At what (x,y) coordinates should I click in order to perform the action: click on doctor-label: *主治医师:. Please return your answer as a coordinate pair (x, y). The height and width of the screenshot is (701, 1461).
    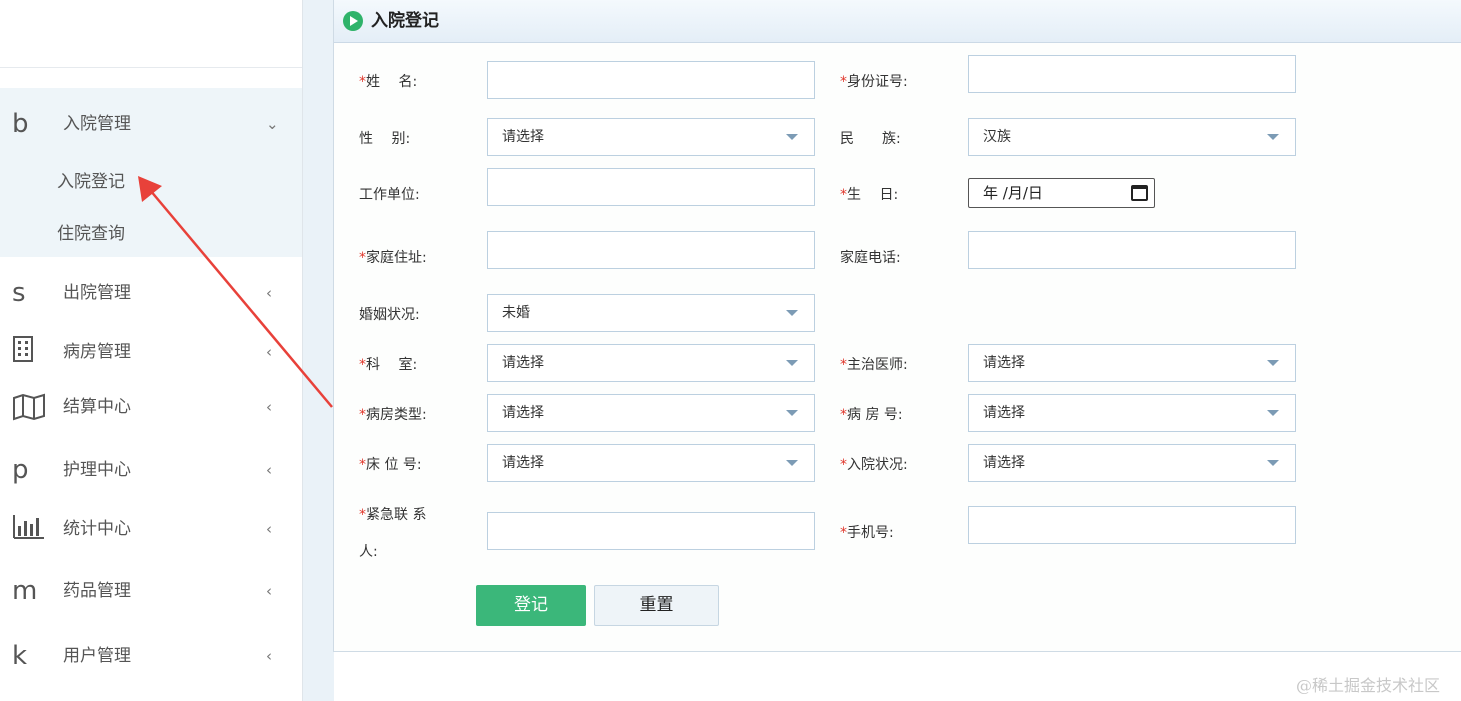
    Looking at the image, I should click on (874, 365).